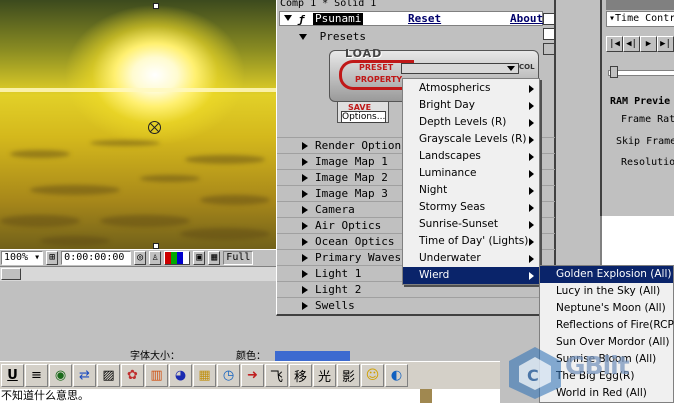 This screenshot has height=403, width=674. Describe the element at coordinates (351, 193) in the screenshot. I see `effect-property-label: Image Map 3` at that location.